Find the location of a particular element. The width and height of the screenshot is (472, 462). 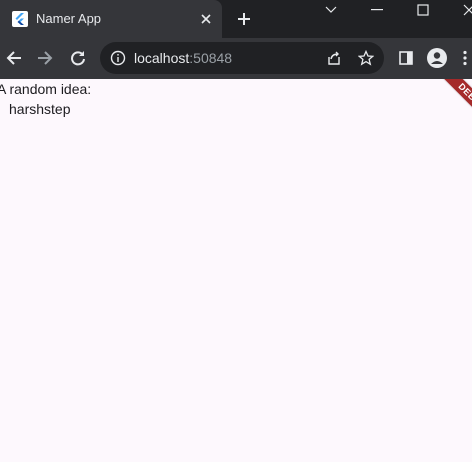

url-text: localhost:50848 is located at coordinates (183, 58).